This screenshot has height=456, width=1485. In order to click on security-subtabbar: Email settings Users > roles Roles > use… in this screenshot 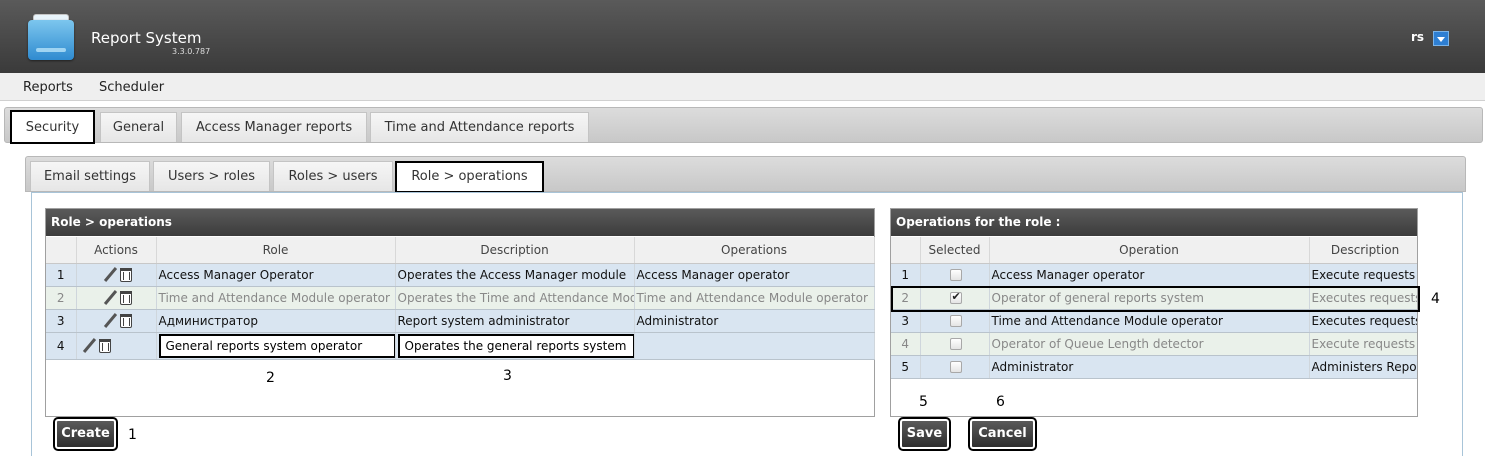, I will do `click(745, 174)`.